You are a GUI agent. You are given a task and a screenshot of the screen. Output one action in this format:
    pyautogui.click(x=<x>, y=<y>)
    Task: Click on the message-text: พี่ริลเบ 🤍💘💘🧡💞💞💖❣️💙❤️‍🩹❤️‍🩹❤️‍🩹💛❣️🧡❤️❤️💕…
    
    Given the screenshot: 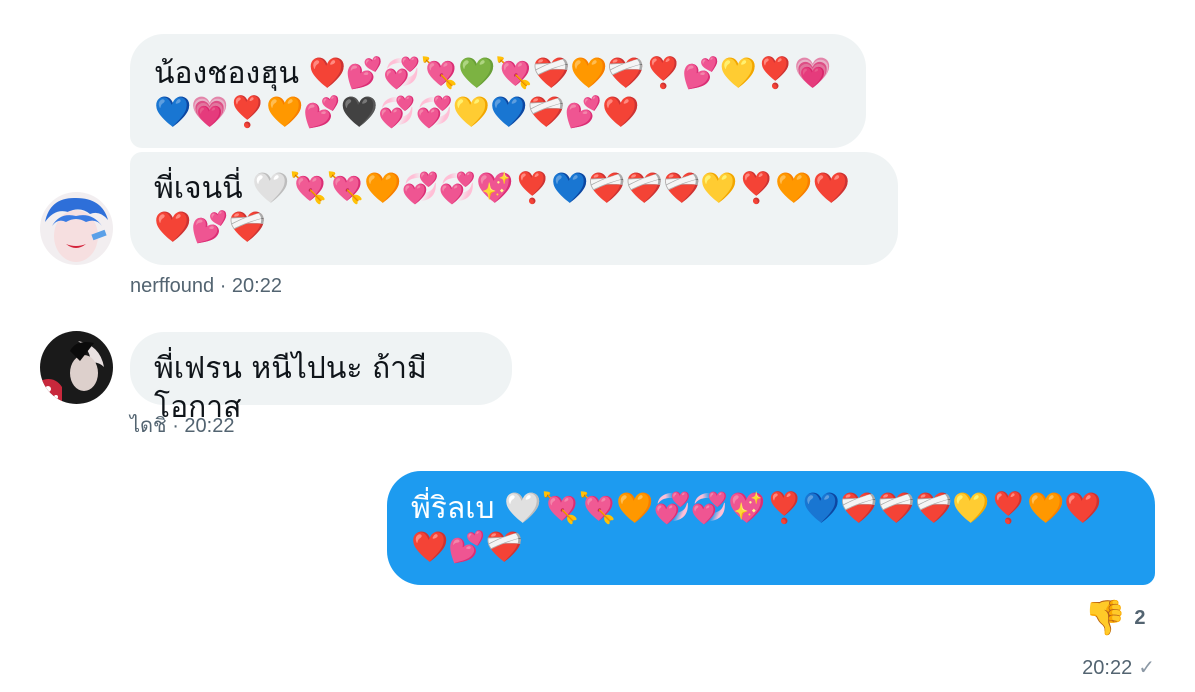 What is the action you would take?
    pyautogui.click(x=756, y=528)
    